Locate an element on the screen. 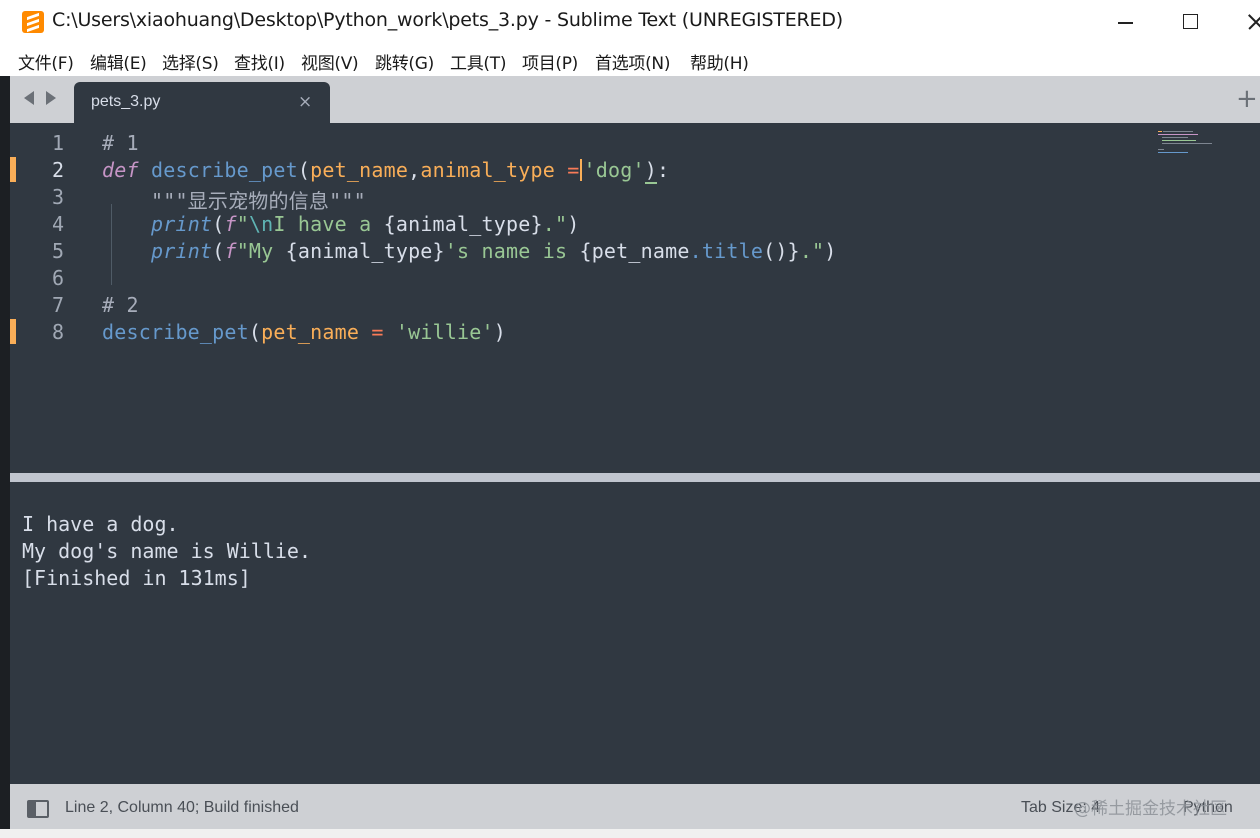 This screenshot has height=838, width=1260. close-window-button is located at coordinates (1249, 22).